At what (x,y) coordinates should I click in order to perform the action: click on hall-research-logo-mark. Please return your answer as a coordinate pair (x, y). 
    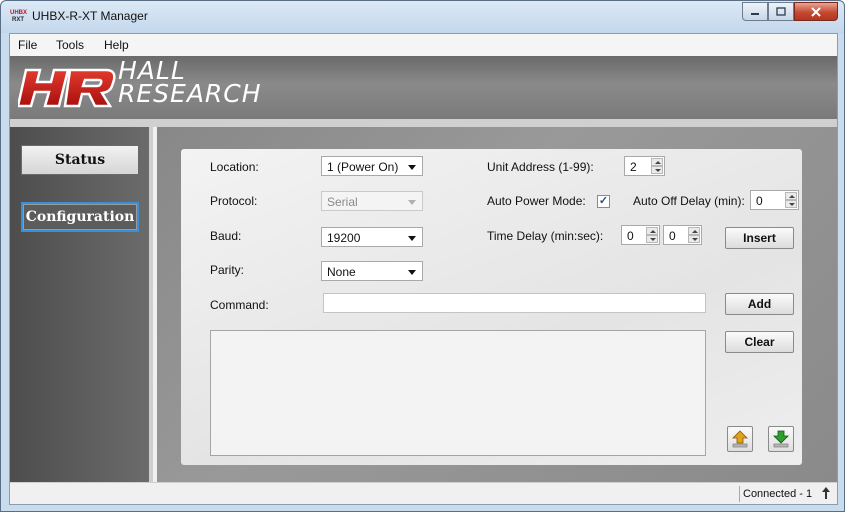
    Looking at the image, I should click on (67, 88).